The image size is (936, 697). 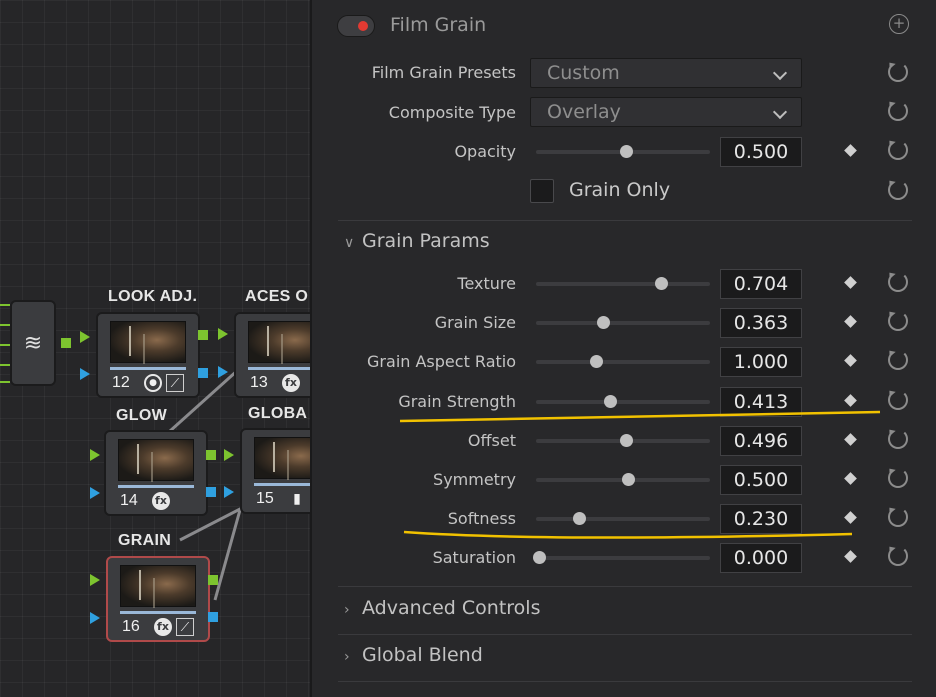 I want to click on node-aces: 13 fx, so click(x=272, y=355).